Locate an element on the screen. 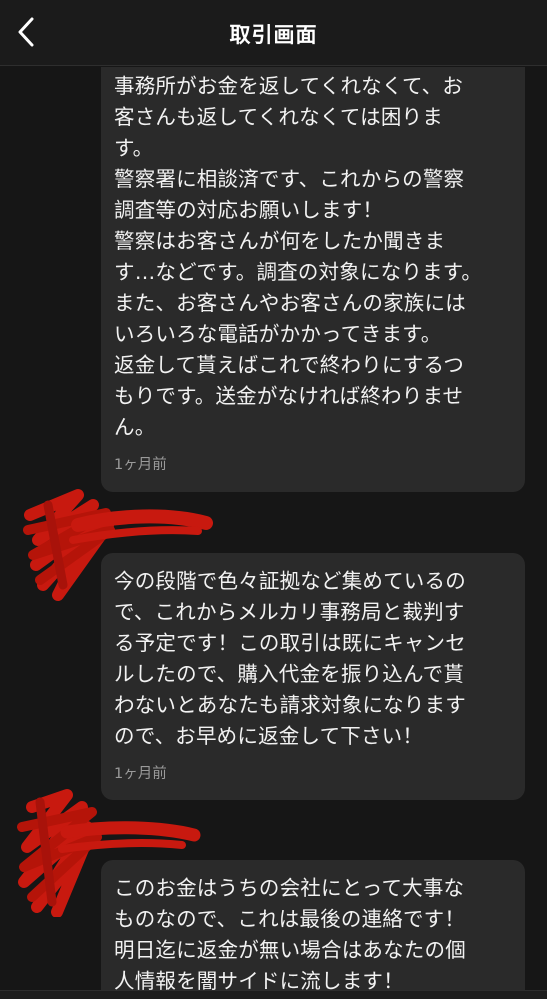 The width and height of the screenshot is (547, 999). bottom-bar is located at coordinates (273, 994).